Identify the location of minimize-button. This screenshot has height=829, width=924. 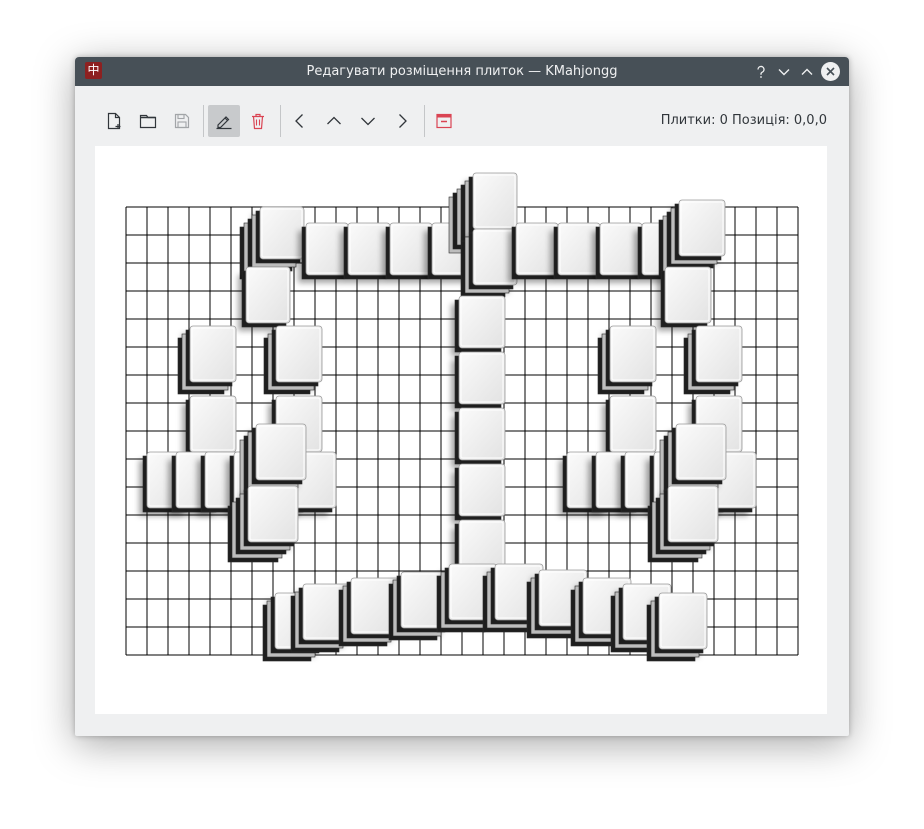
(783, 71).